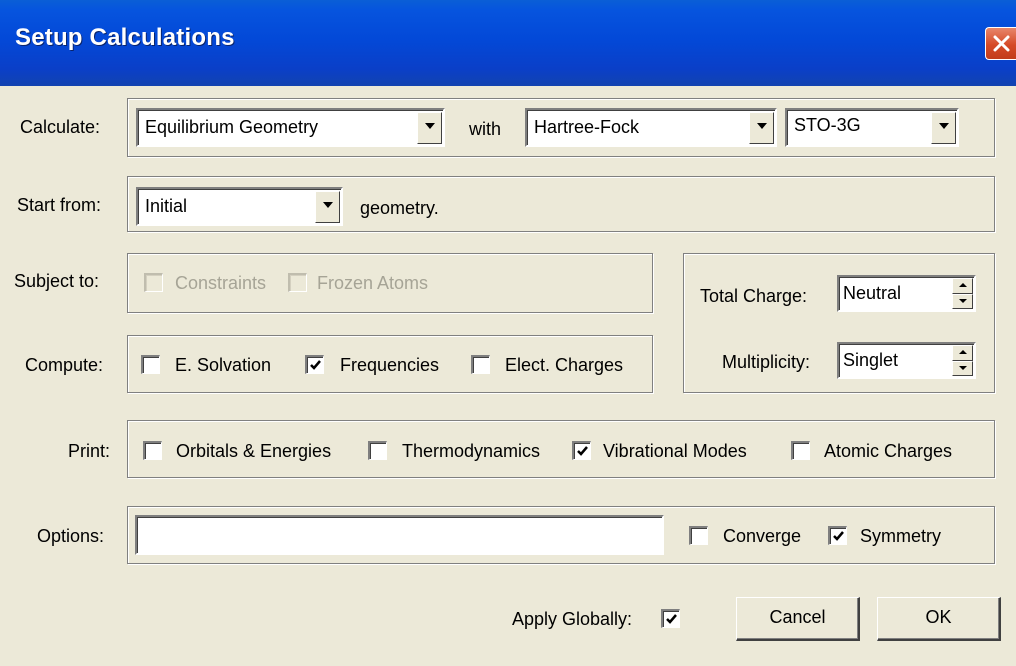  Describe the element at coordinates (581, 450) in the screenshot. I see `vibrational-modes-checkbox` at that location.